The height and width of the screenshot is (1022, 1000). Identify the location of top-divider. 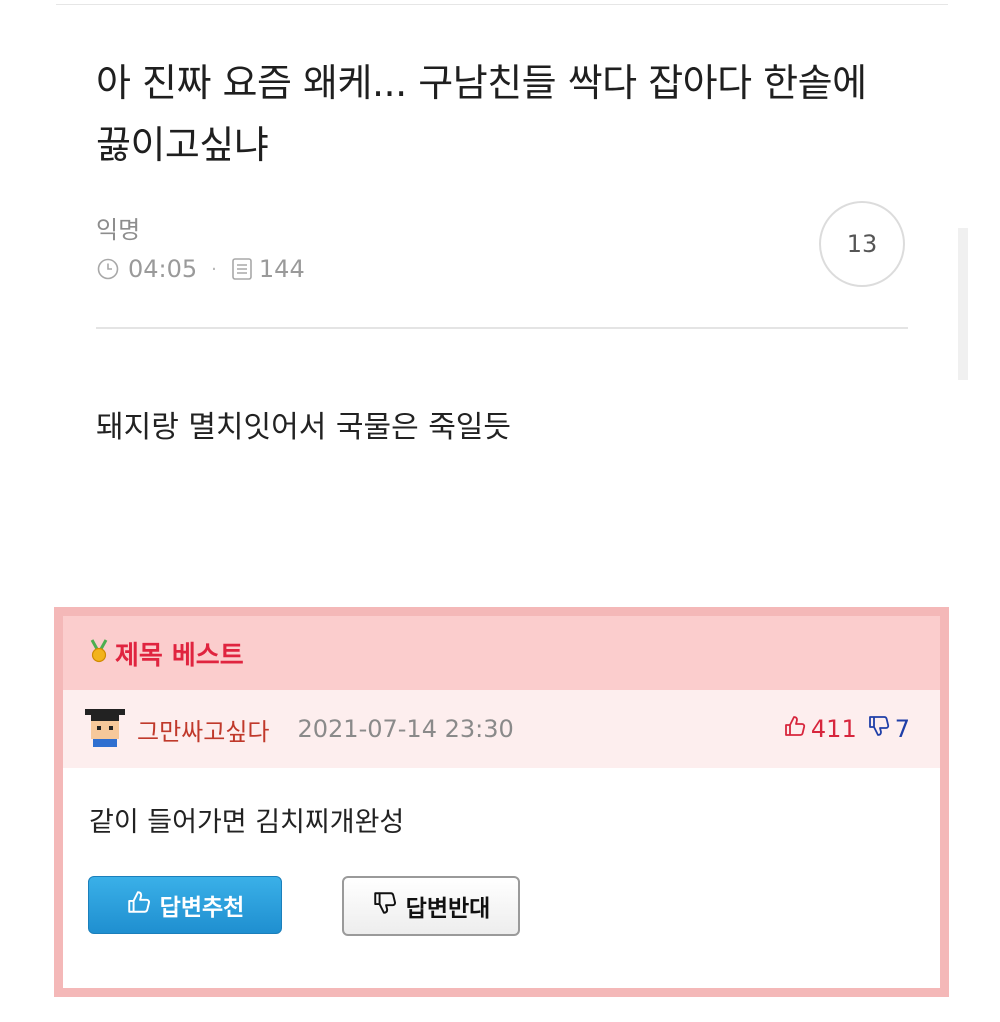
(502, 4).